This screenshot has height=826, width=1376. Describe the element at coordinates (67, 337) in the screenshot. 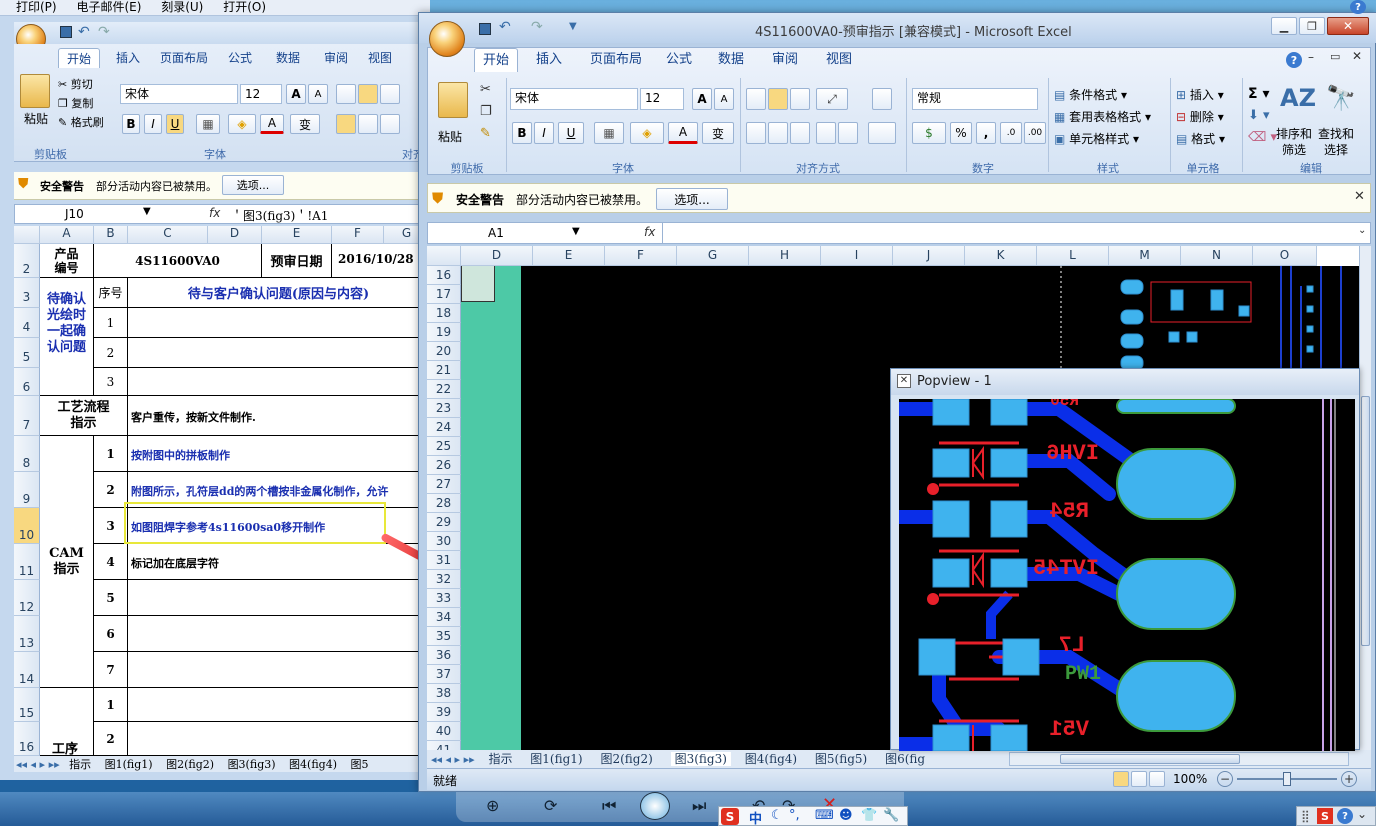

I see `pending-label-cell: 待确认光绘时一起确认问题` at that location.